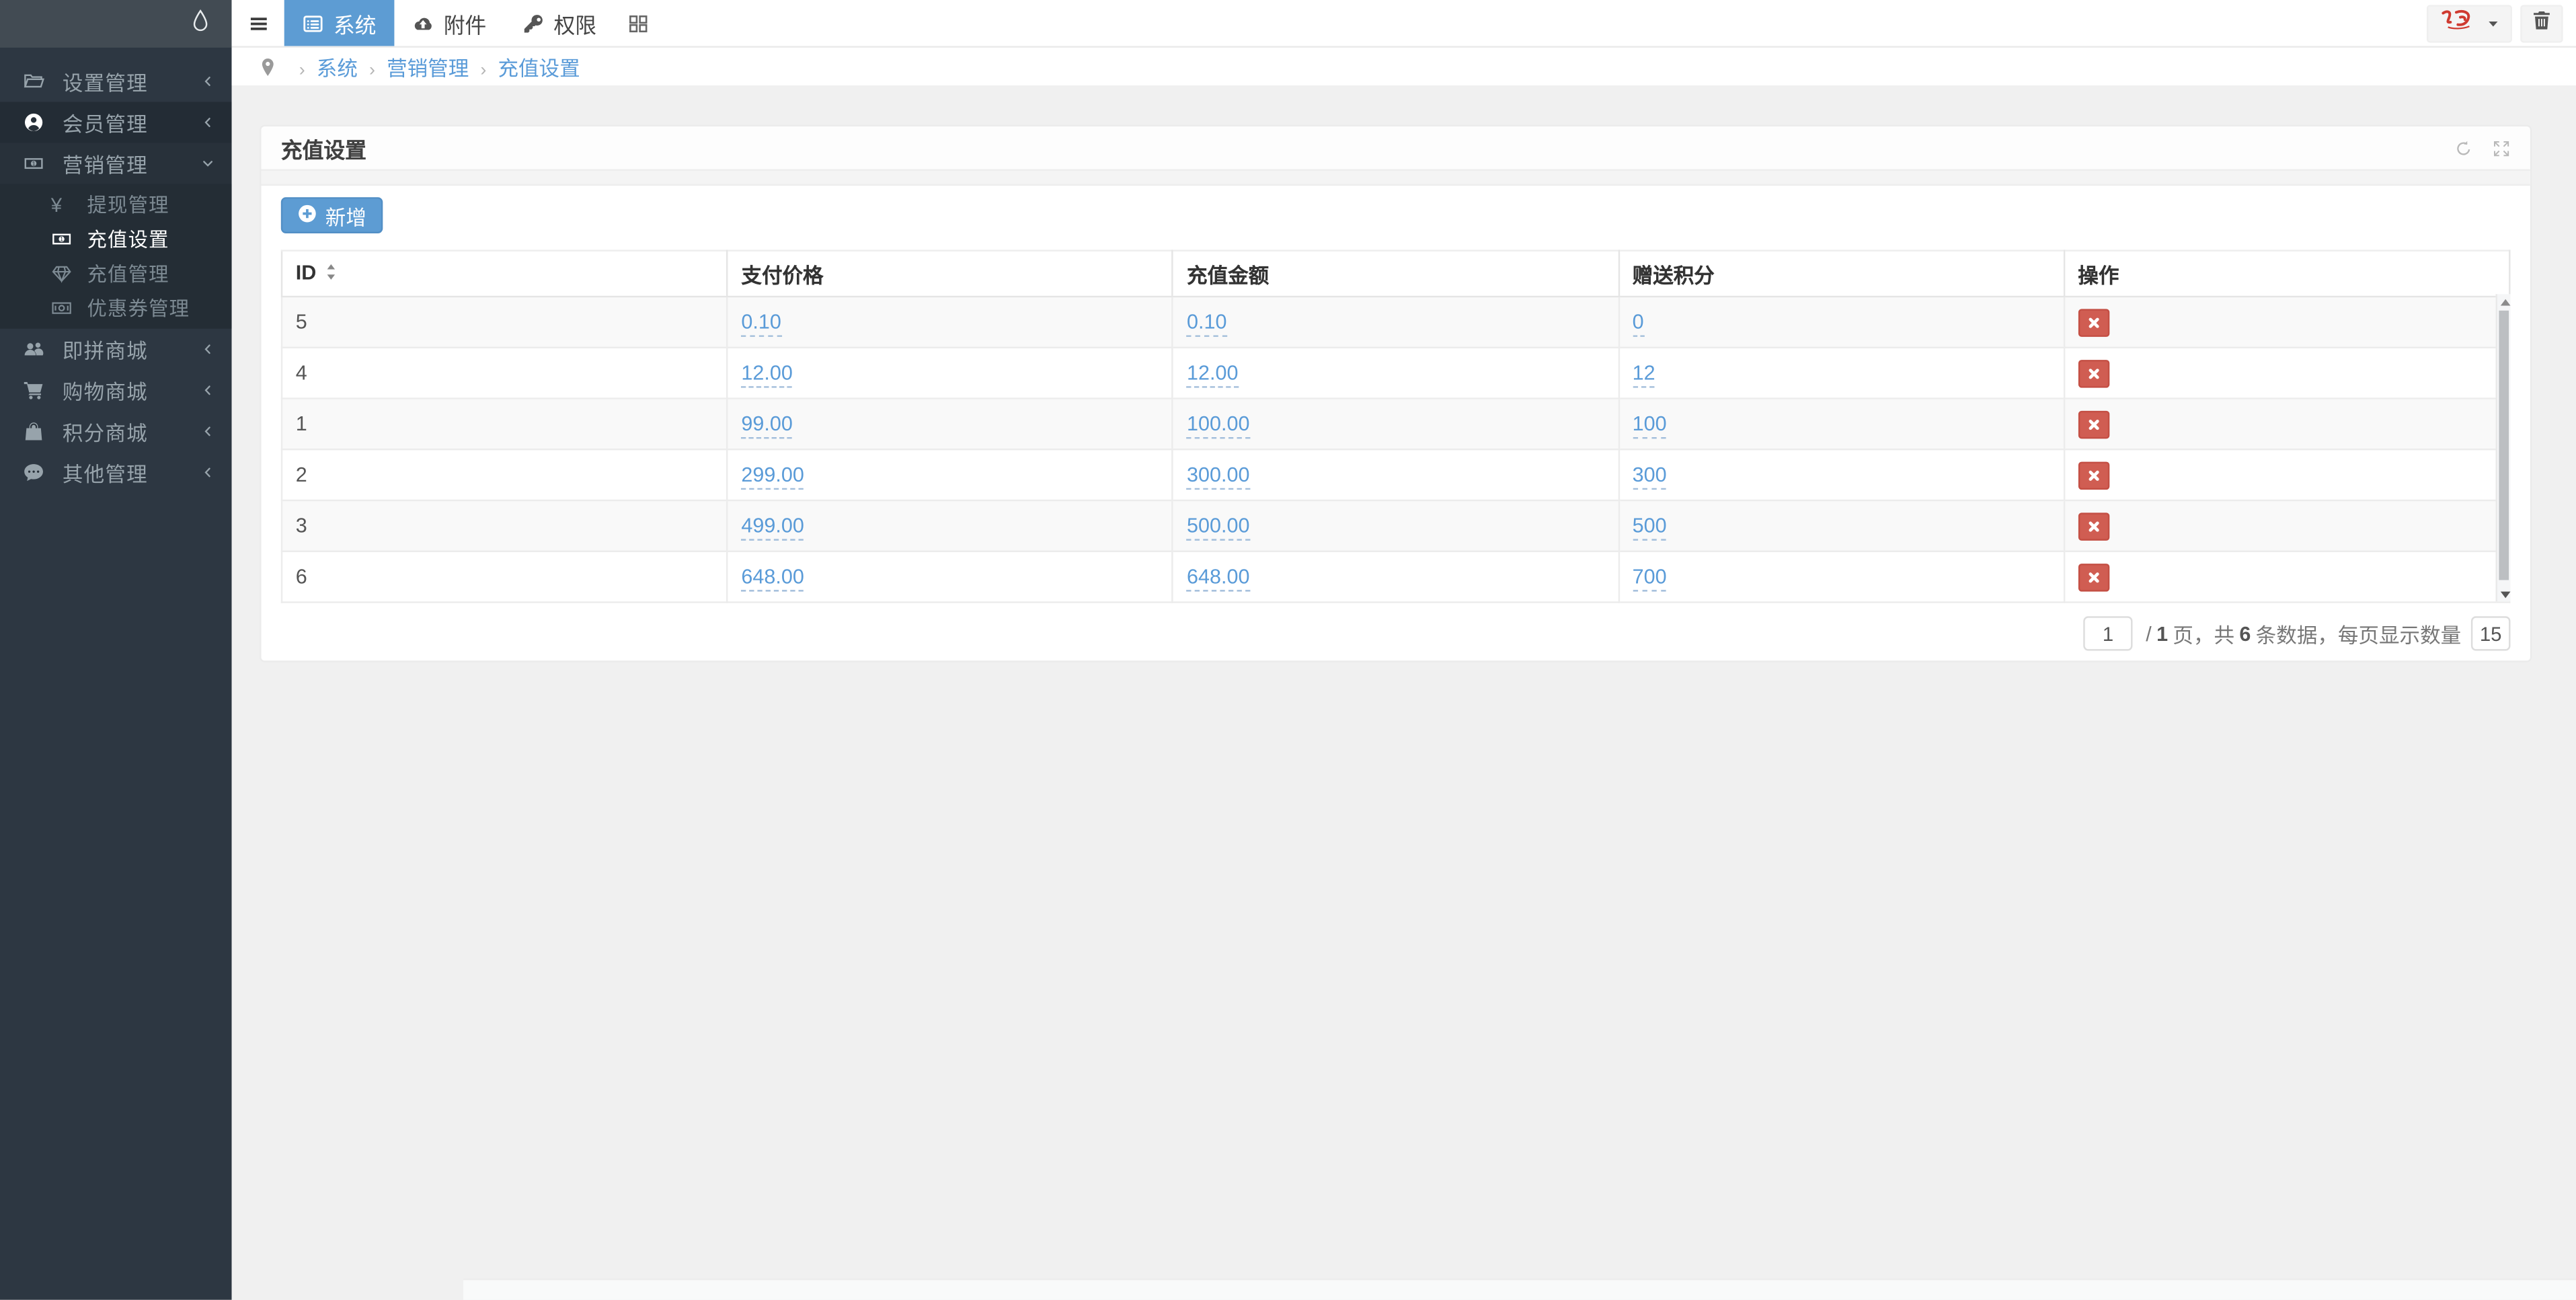  Describe the element at coordinates (639, 23) in the screenshot. I see `apps-grid-button` at that location.